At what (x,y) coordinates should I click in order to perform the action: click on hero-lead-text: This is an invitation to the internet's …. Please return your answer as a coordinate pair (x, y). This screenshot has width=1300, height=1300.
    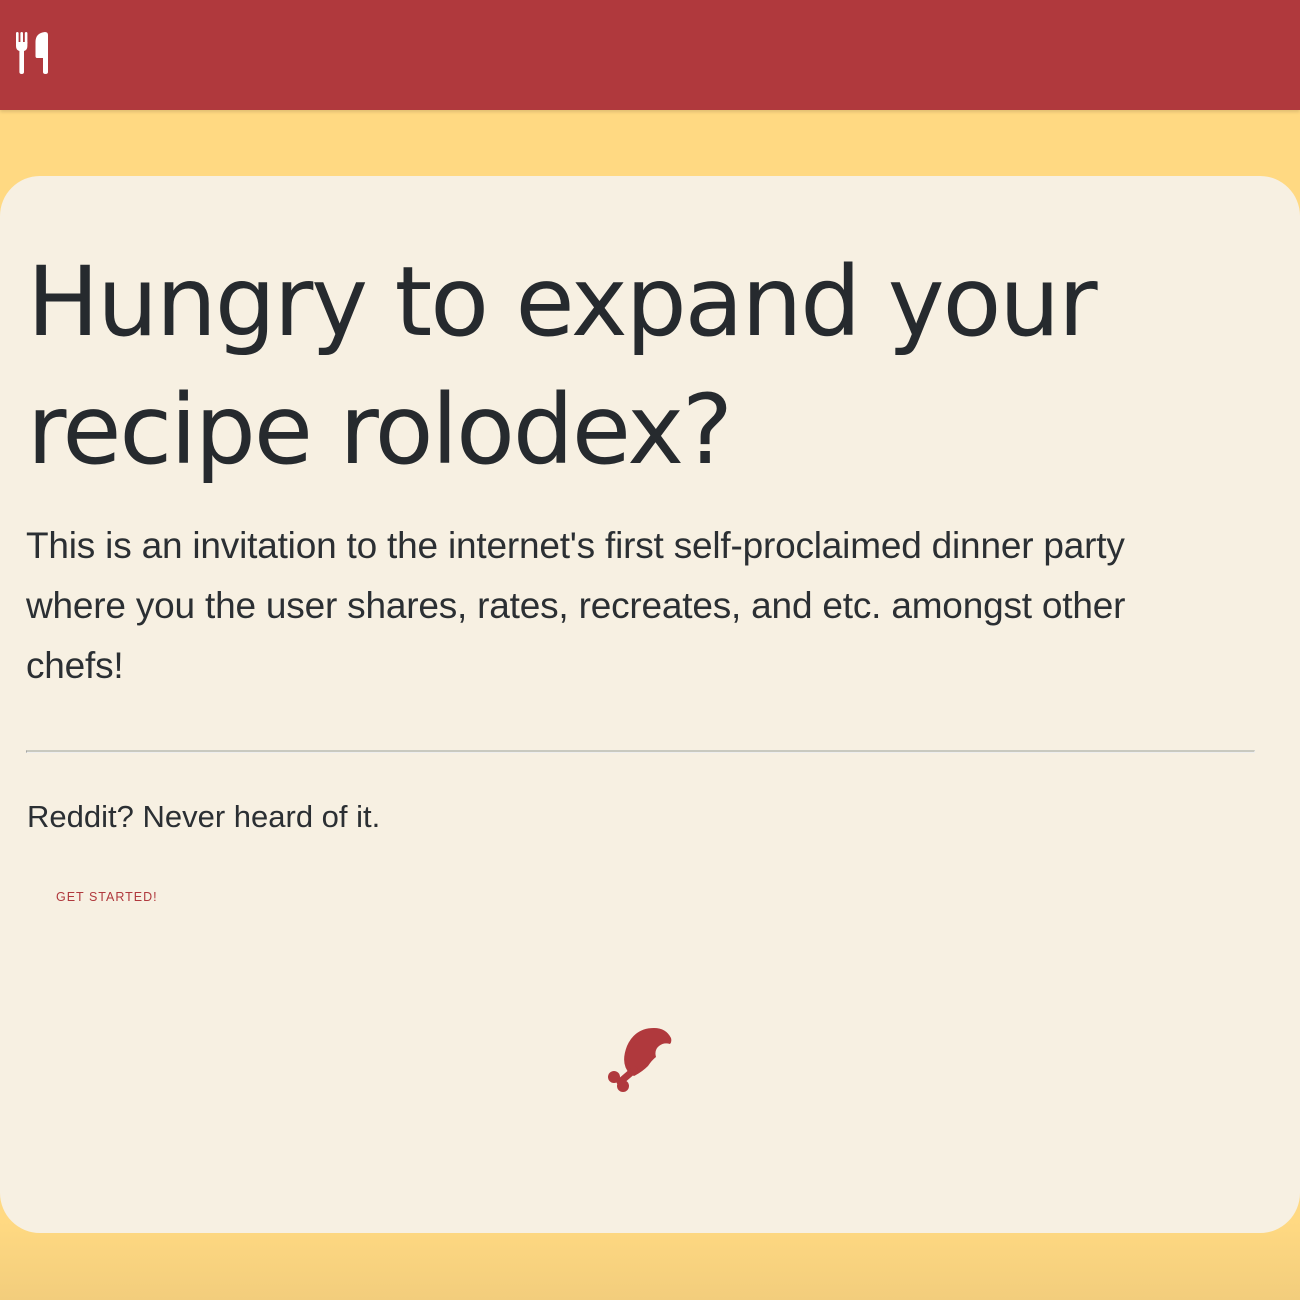
    Looking at the image, I should click on (576, 605).